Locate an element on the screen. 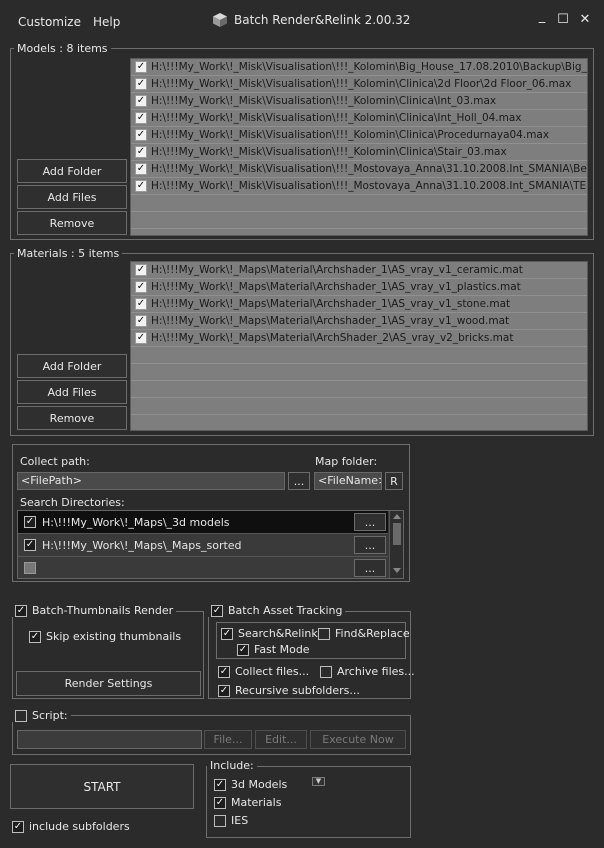 The width and height of the screenshot is (604, 848). models-remove-button: Remove is located at coordinates (72, 223).